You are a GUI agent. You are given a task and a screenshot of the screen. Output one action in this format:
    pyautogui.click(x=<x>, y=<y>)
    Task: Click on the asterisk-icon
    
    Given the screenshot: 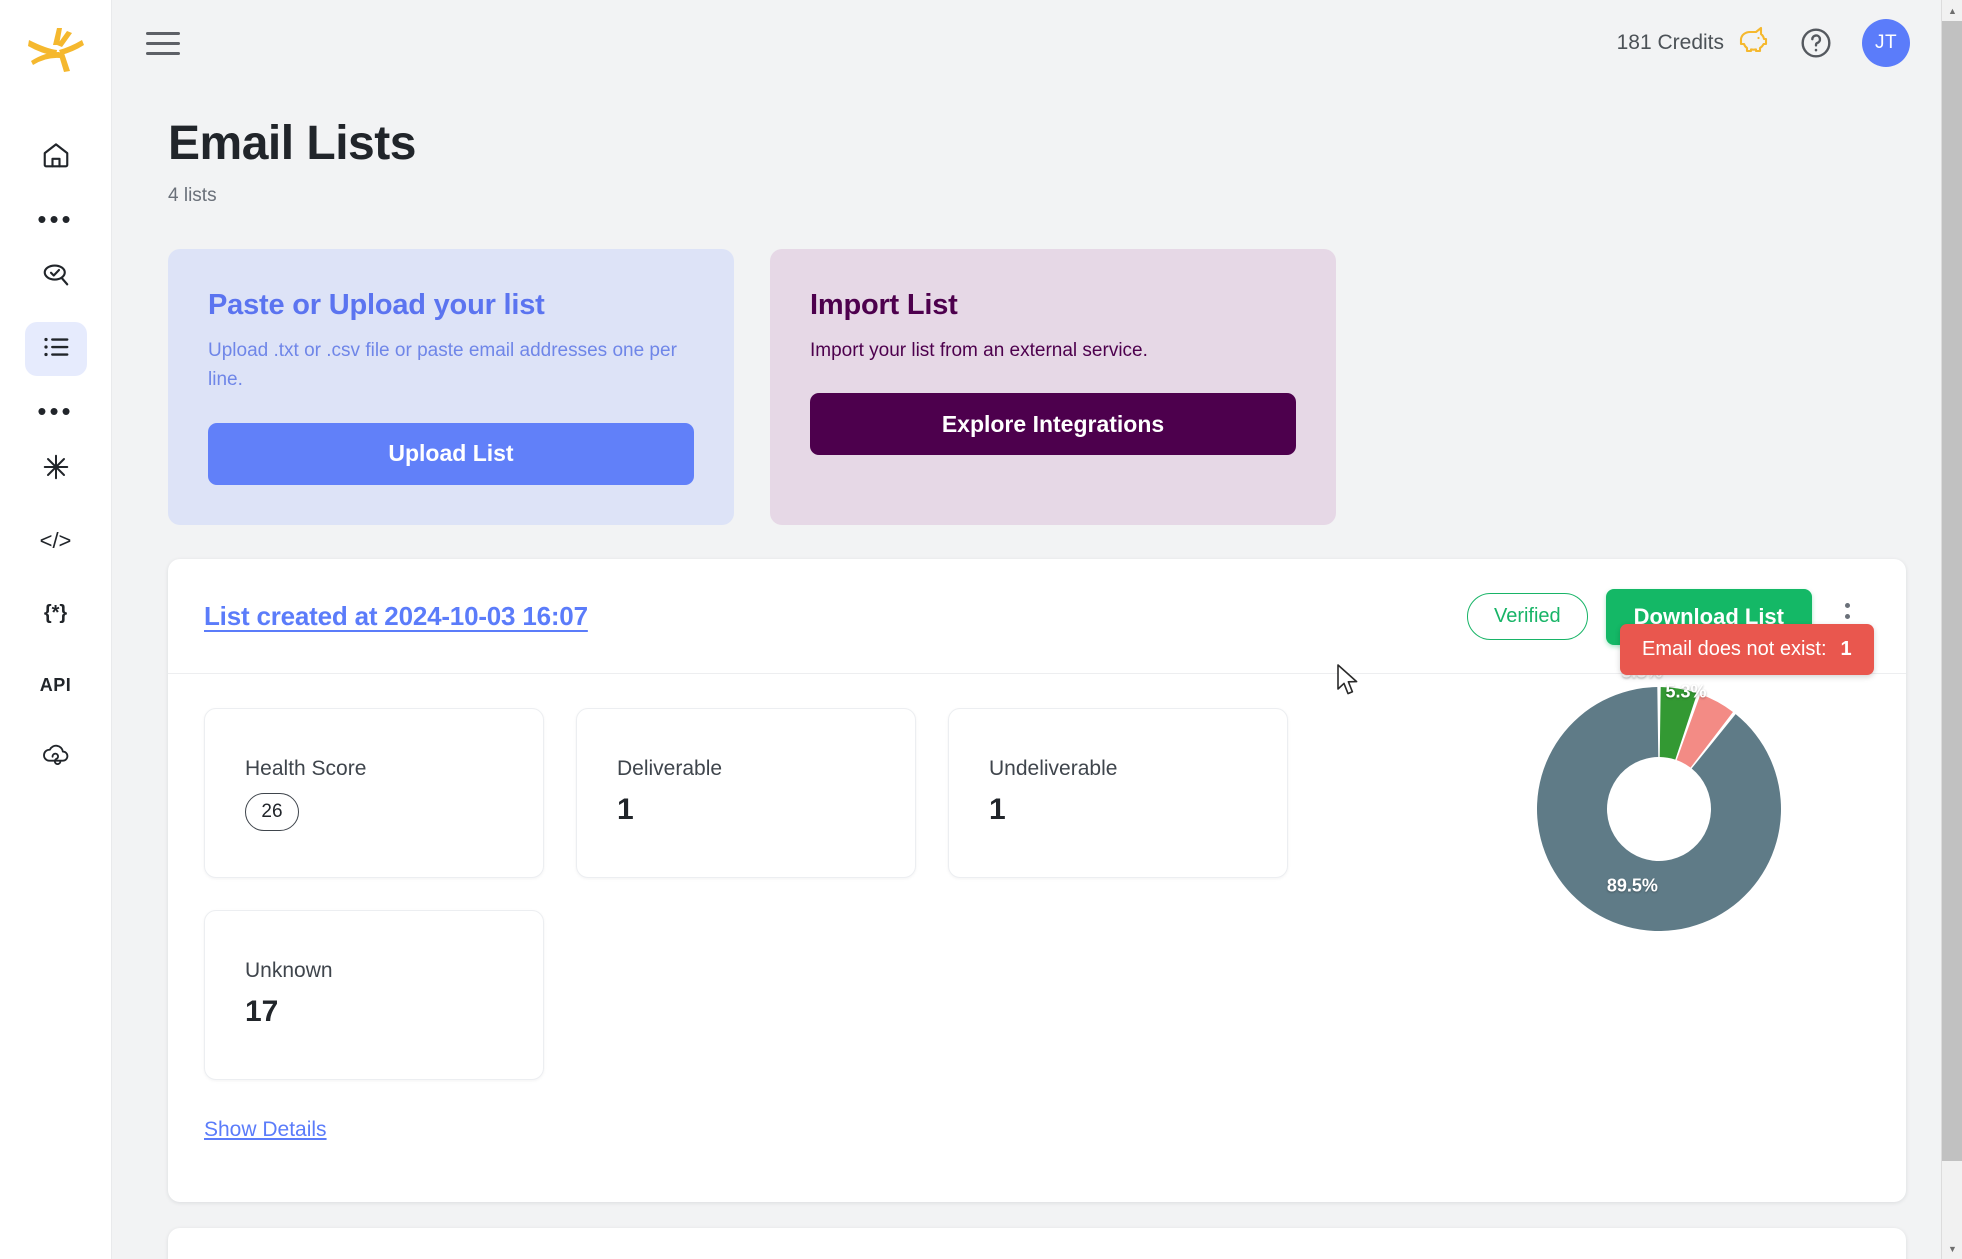 What is the action you would take?
    pyautogui.click(x=56, y=469)
    